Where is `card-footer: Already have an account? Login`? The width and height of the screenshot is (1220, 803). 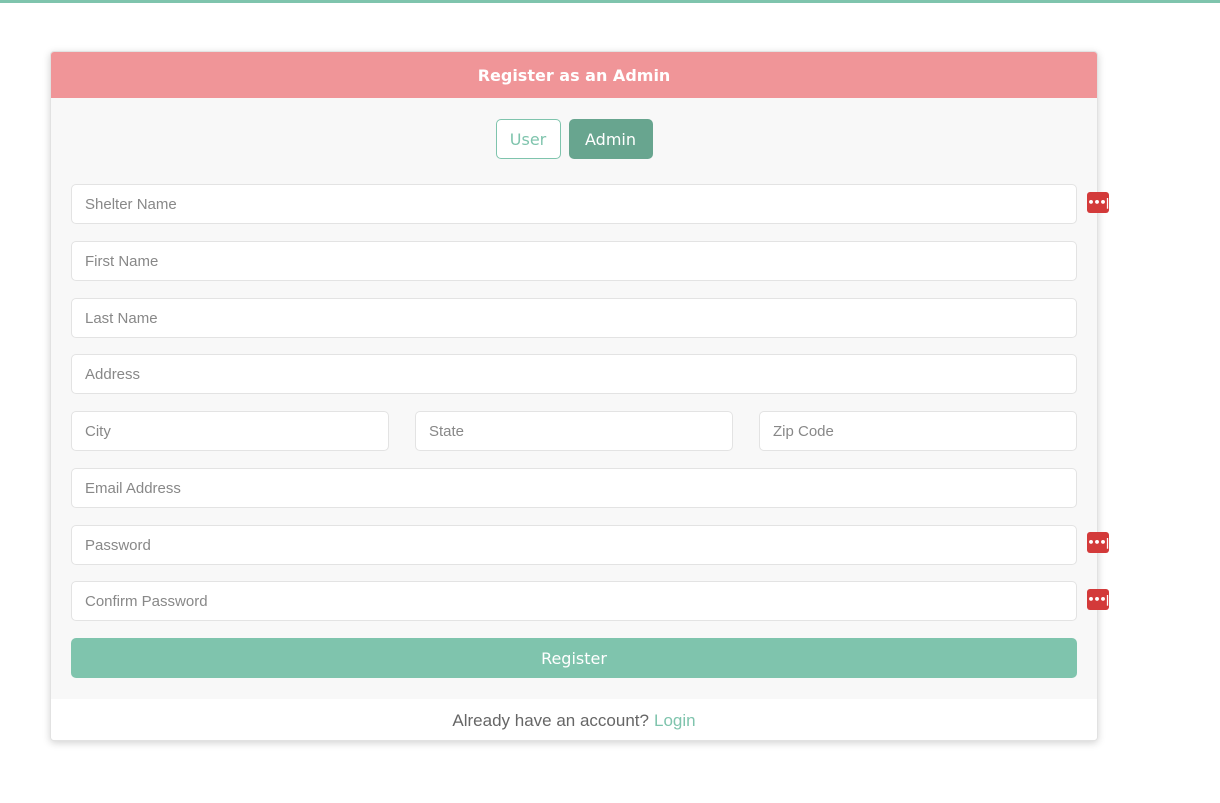
card-footer: Already have an account? Login is located at coordinates (574, 719).